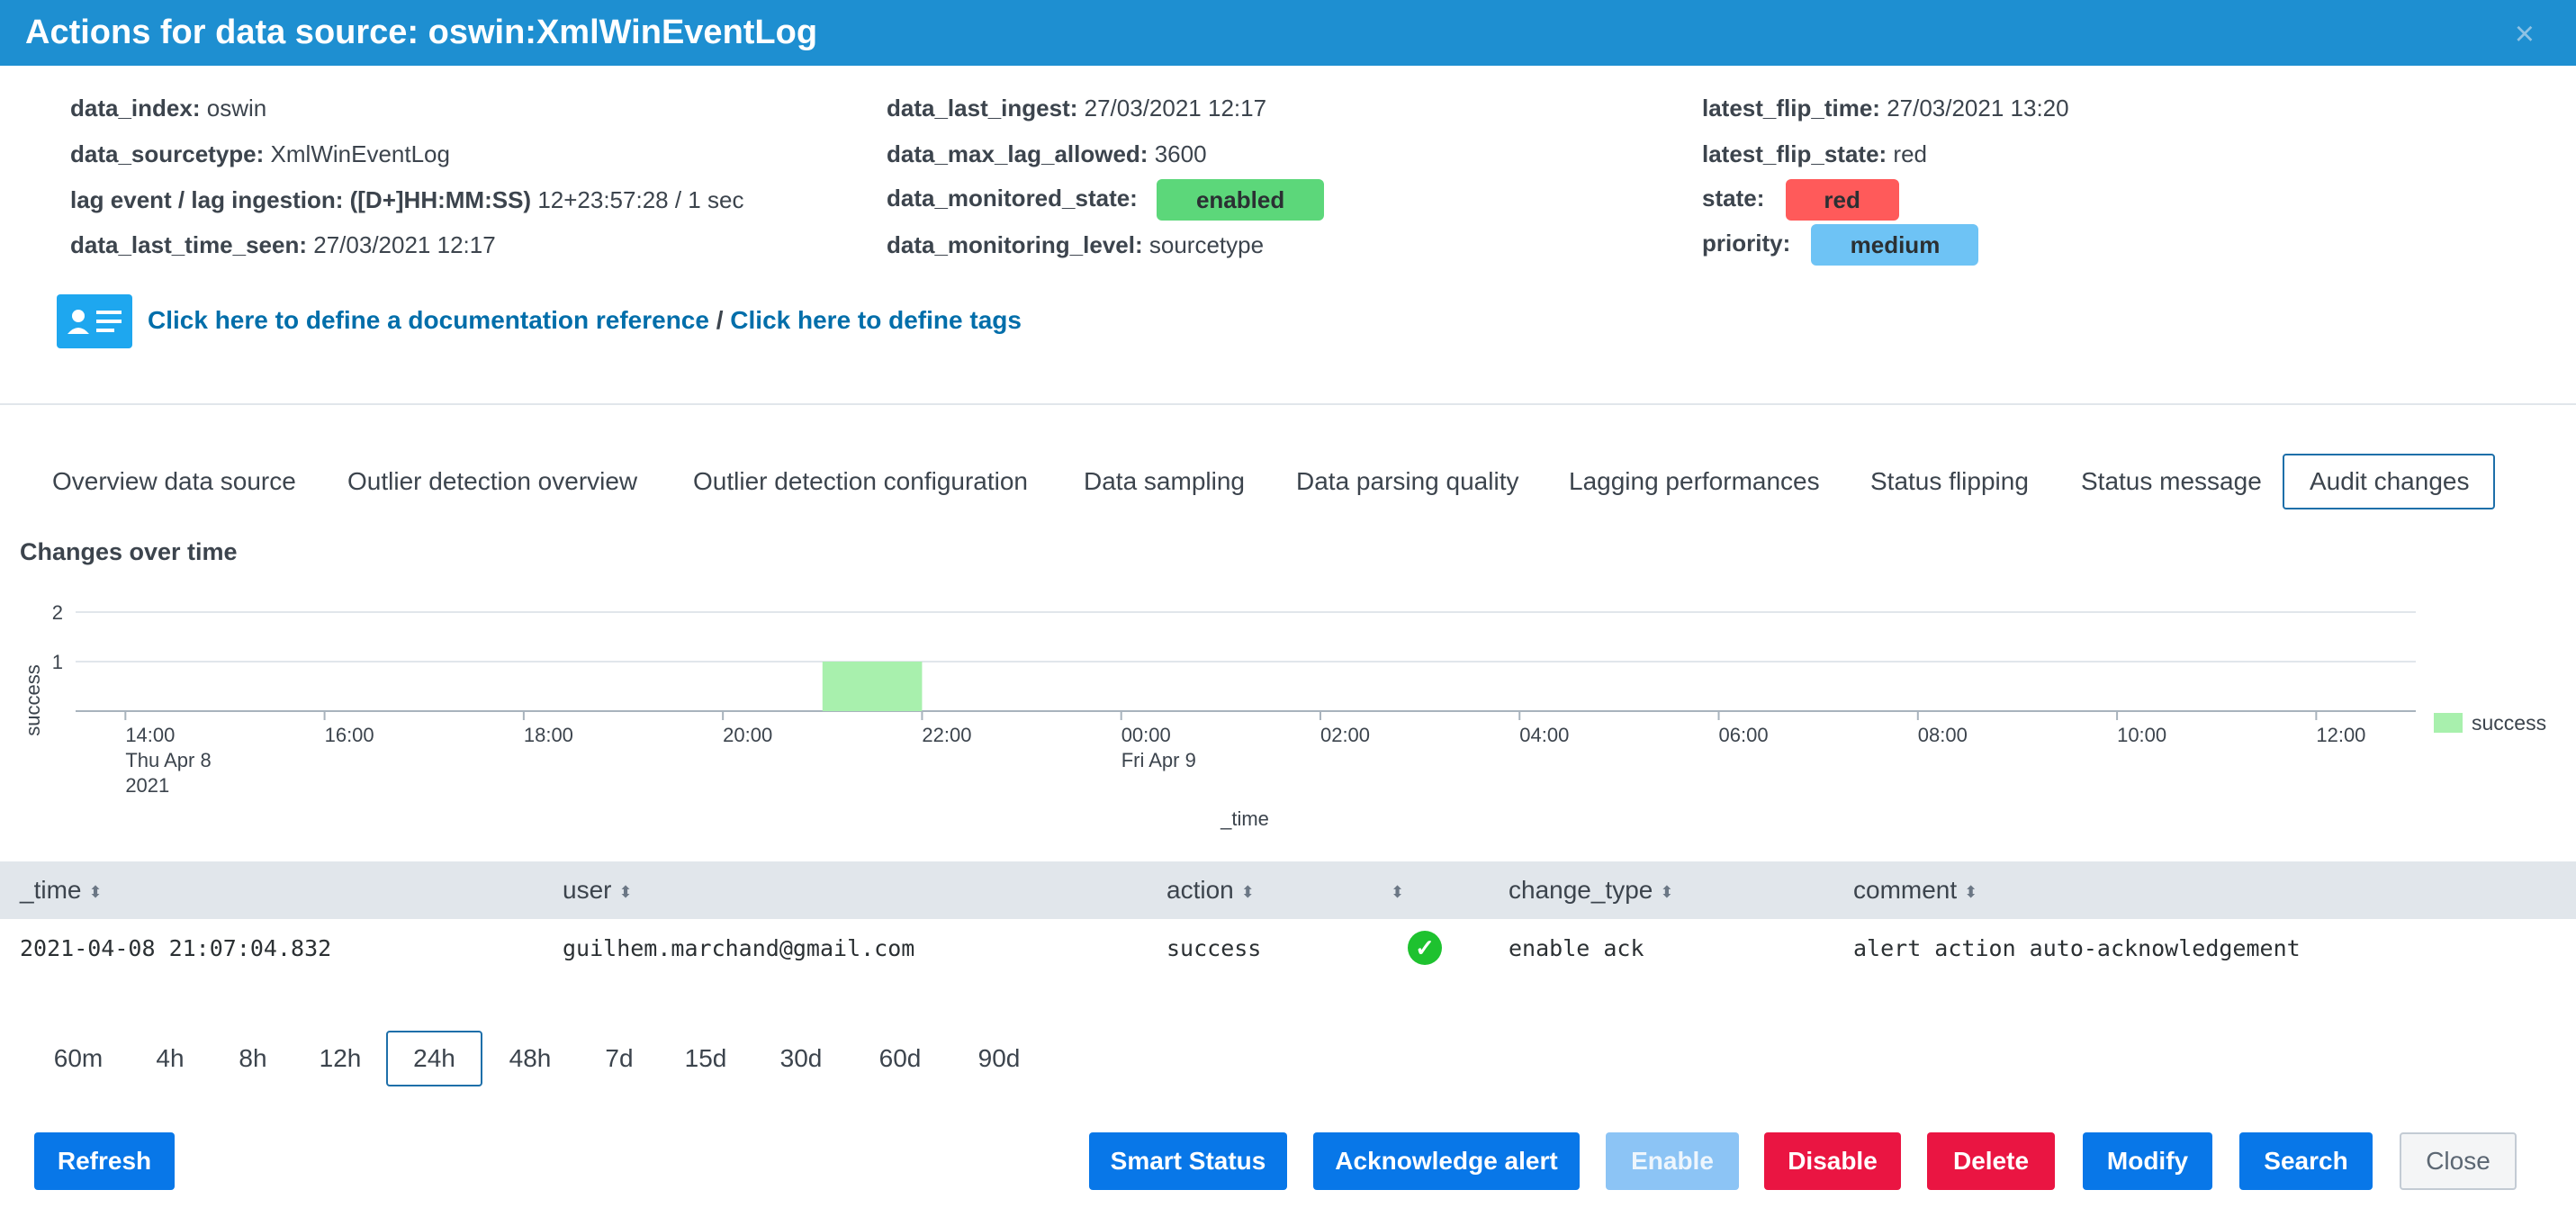 The height and width of the screenshot is (1226, 2576). What do you see at coordinates (1943, 735) in the screenshot?
I see `x-tick-label: 08:00` at bounding box center [1943, 735].